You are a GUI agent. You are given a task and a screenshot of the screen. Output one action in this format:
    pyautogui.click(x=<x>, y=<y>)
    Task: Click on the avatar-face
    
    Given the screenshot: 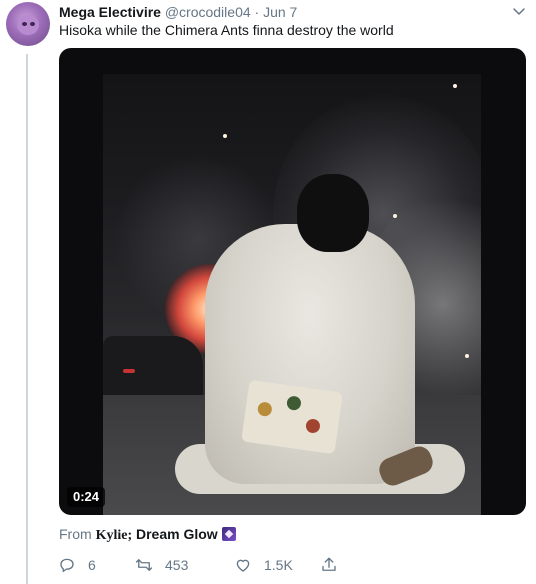 What is the action you would take?
    pyautogui.click(x=28, y=25)
    